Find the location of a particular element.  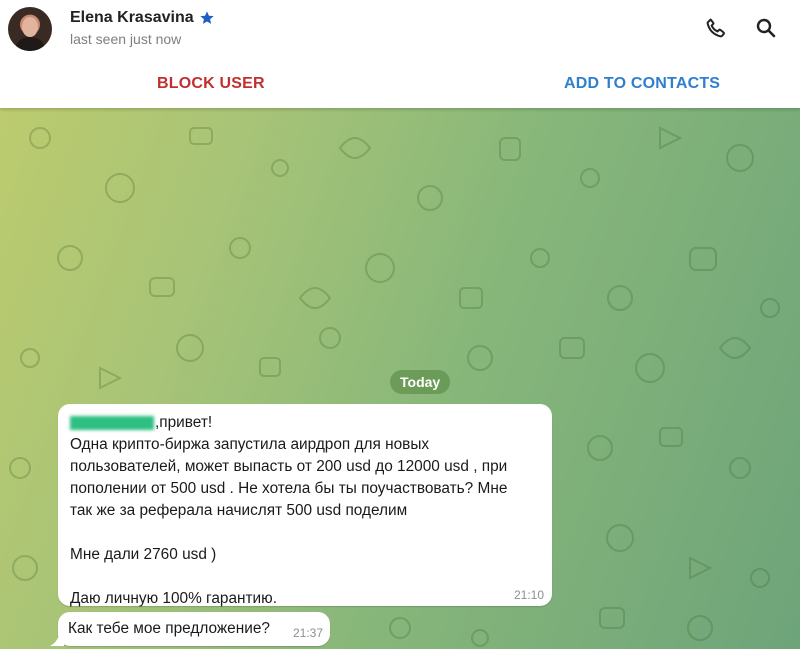

contact-name: Elena Krasavina is located at coordinates (132, 17).